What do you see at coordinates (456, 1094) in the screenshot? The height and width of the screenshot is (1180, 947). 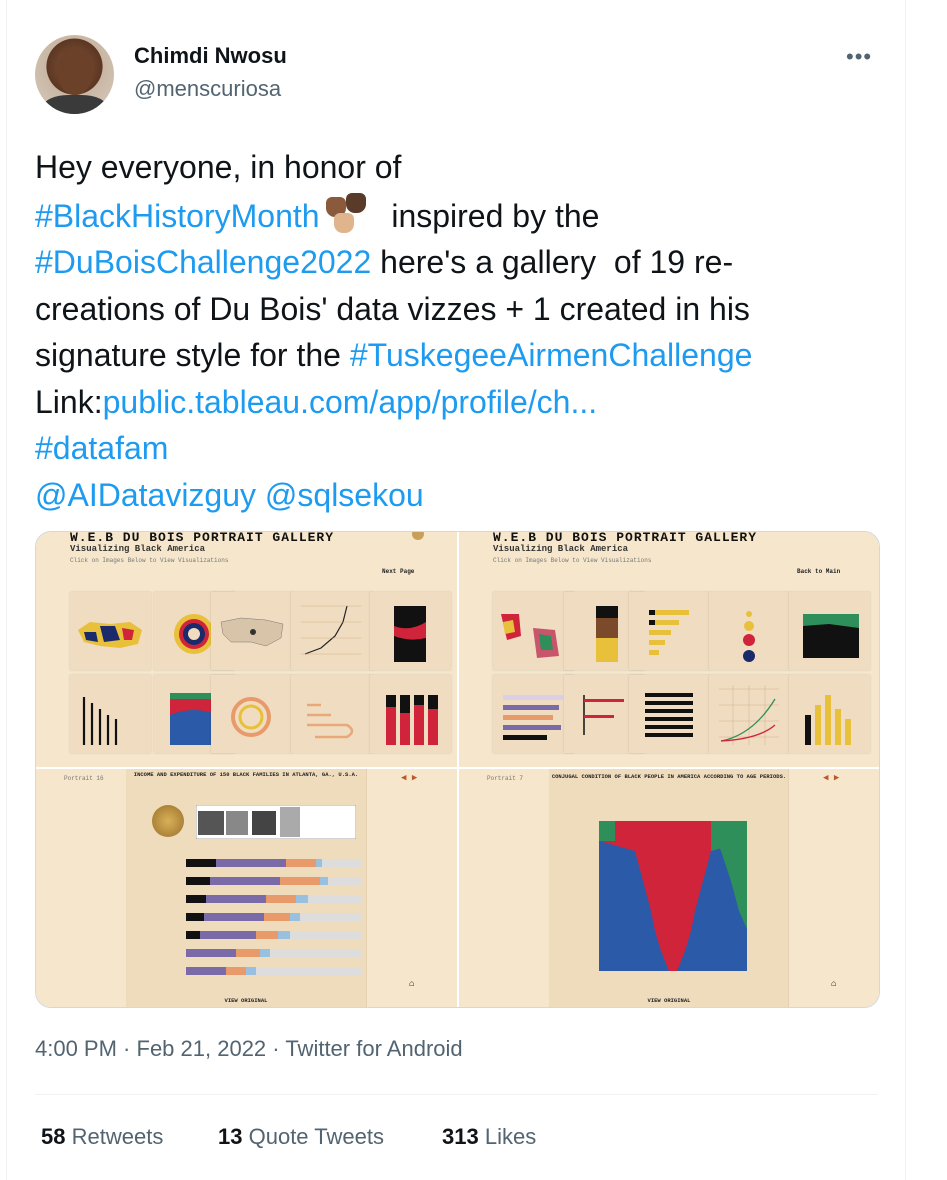 I see `divider` at bounding box center [456, 1094].